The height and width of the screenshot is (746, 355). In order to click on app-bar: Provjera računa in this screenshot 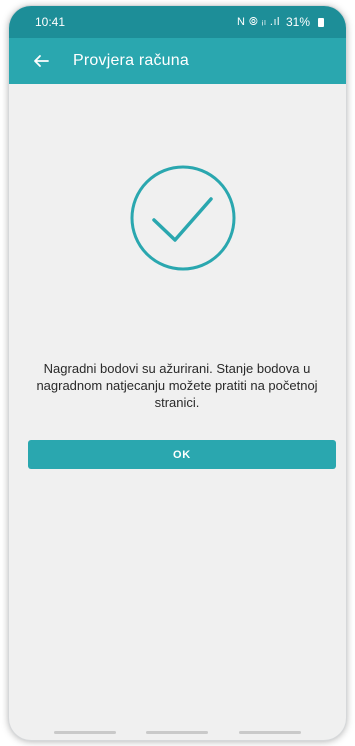, I will do `click(177, 61)`.